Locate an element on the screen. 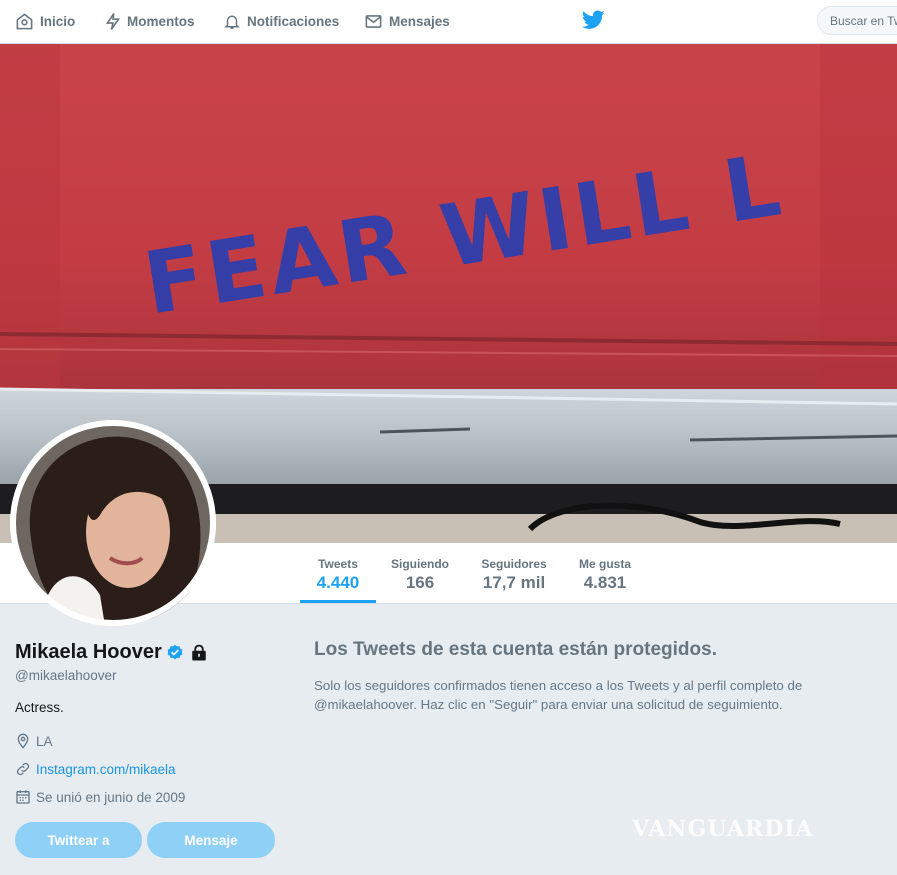 The width and height of the screenshot is (897, 875). stat-following: Siguiendo 166 is located at coordinates (420, 573).